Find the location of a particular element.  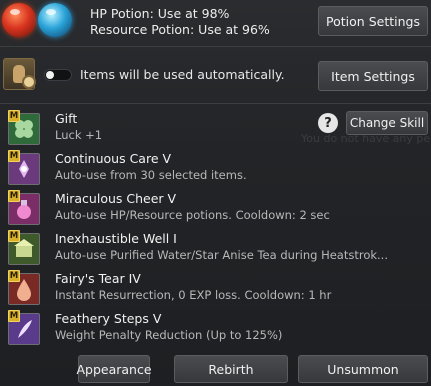

hp-potion-icon is located at coordinates (19, 20).